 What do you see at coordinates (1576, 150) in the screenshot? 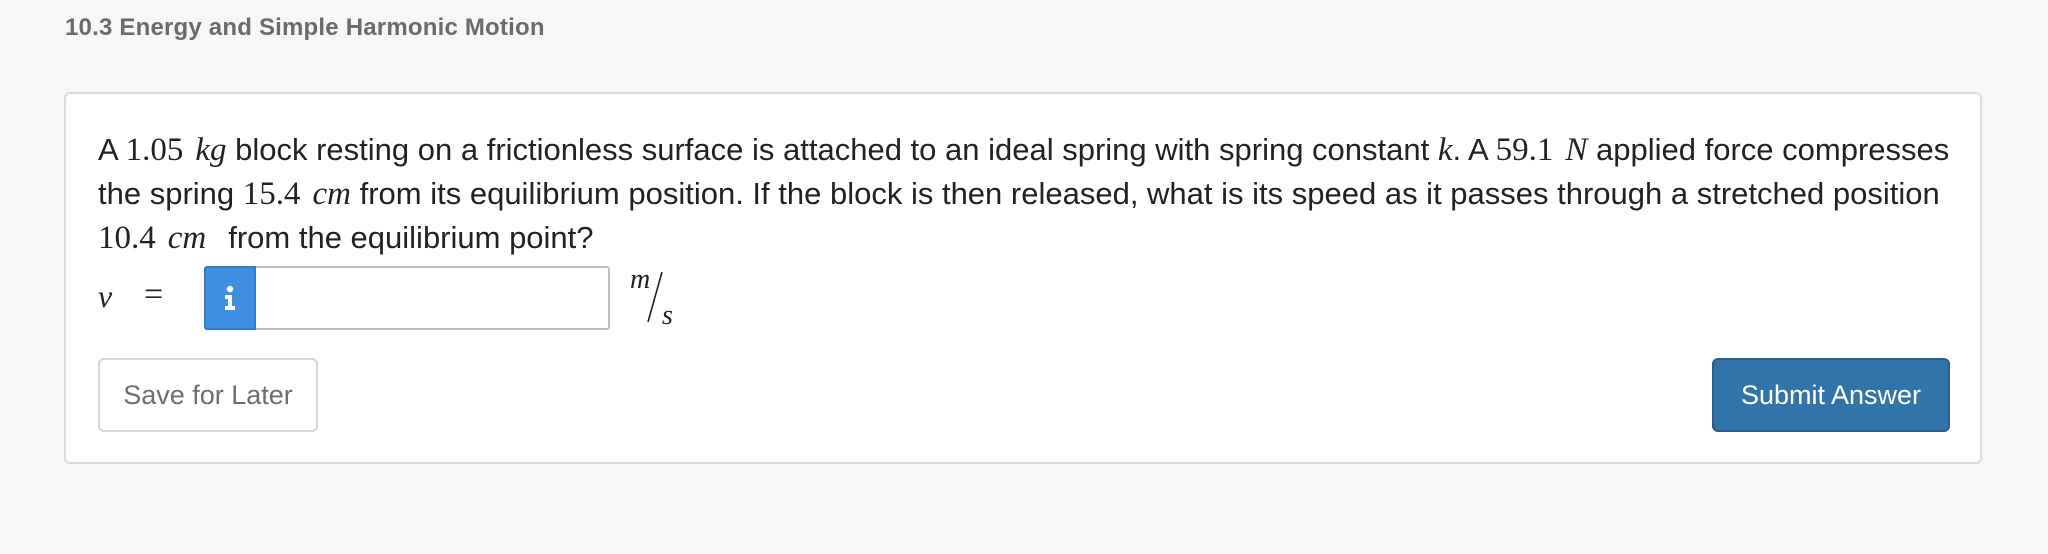
I see `force-unit: N` at bounding box center [1576, 150].